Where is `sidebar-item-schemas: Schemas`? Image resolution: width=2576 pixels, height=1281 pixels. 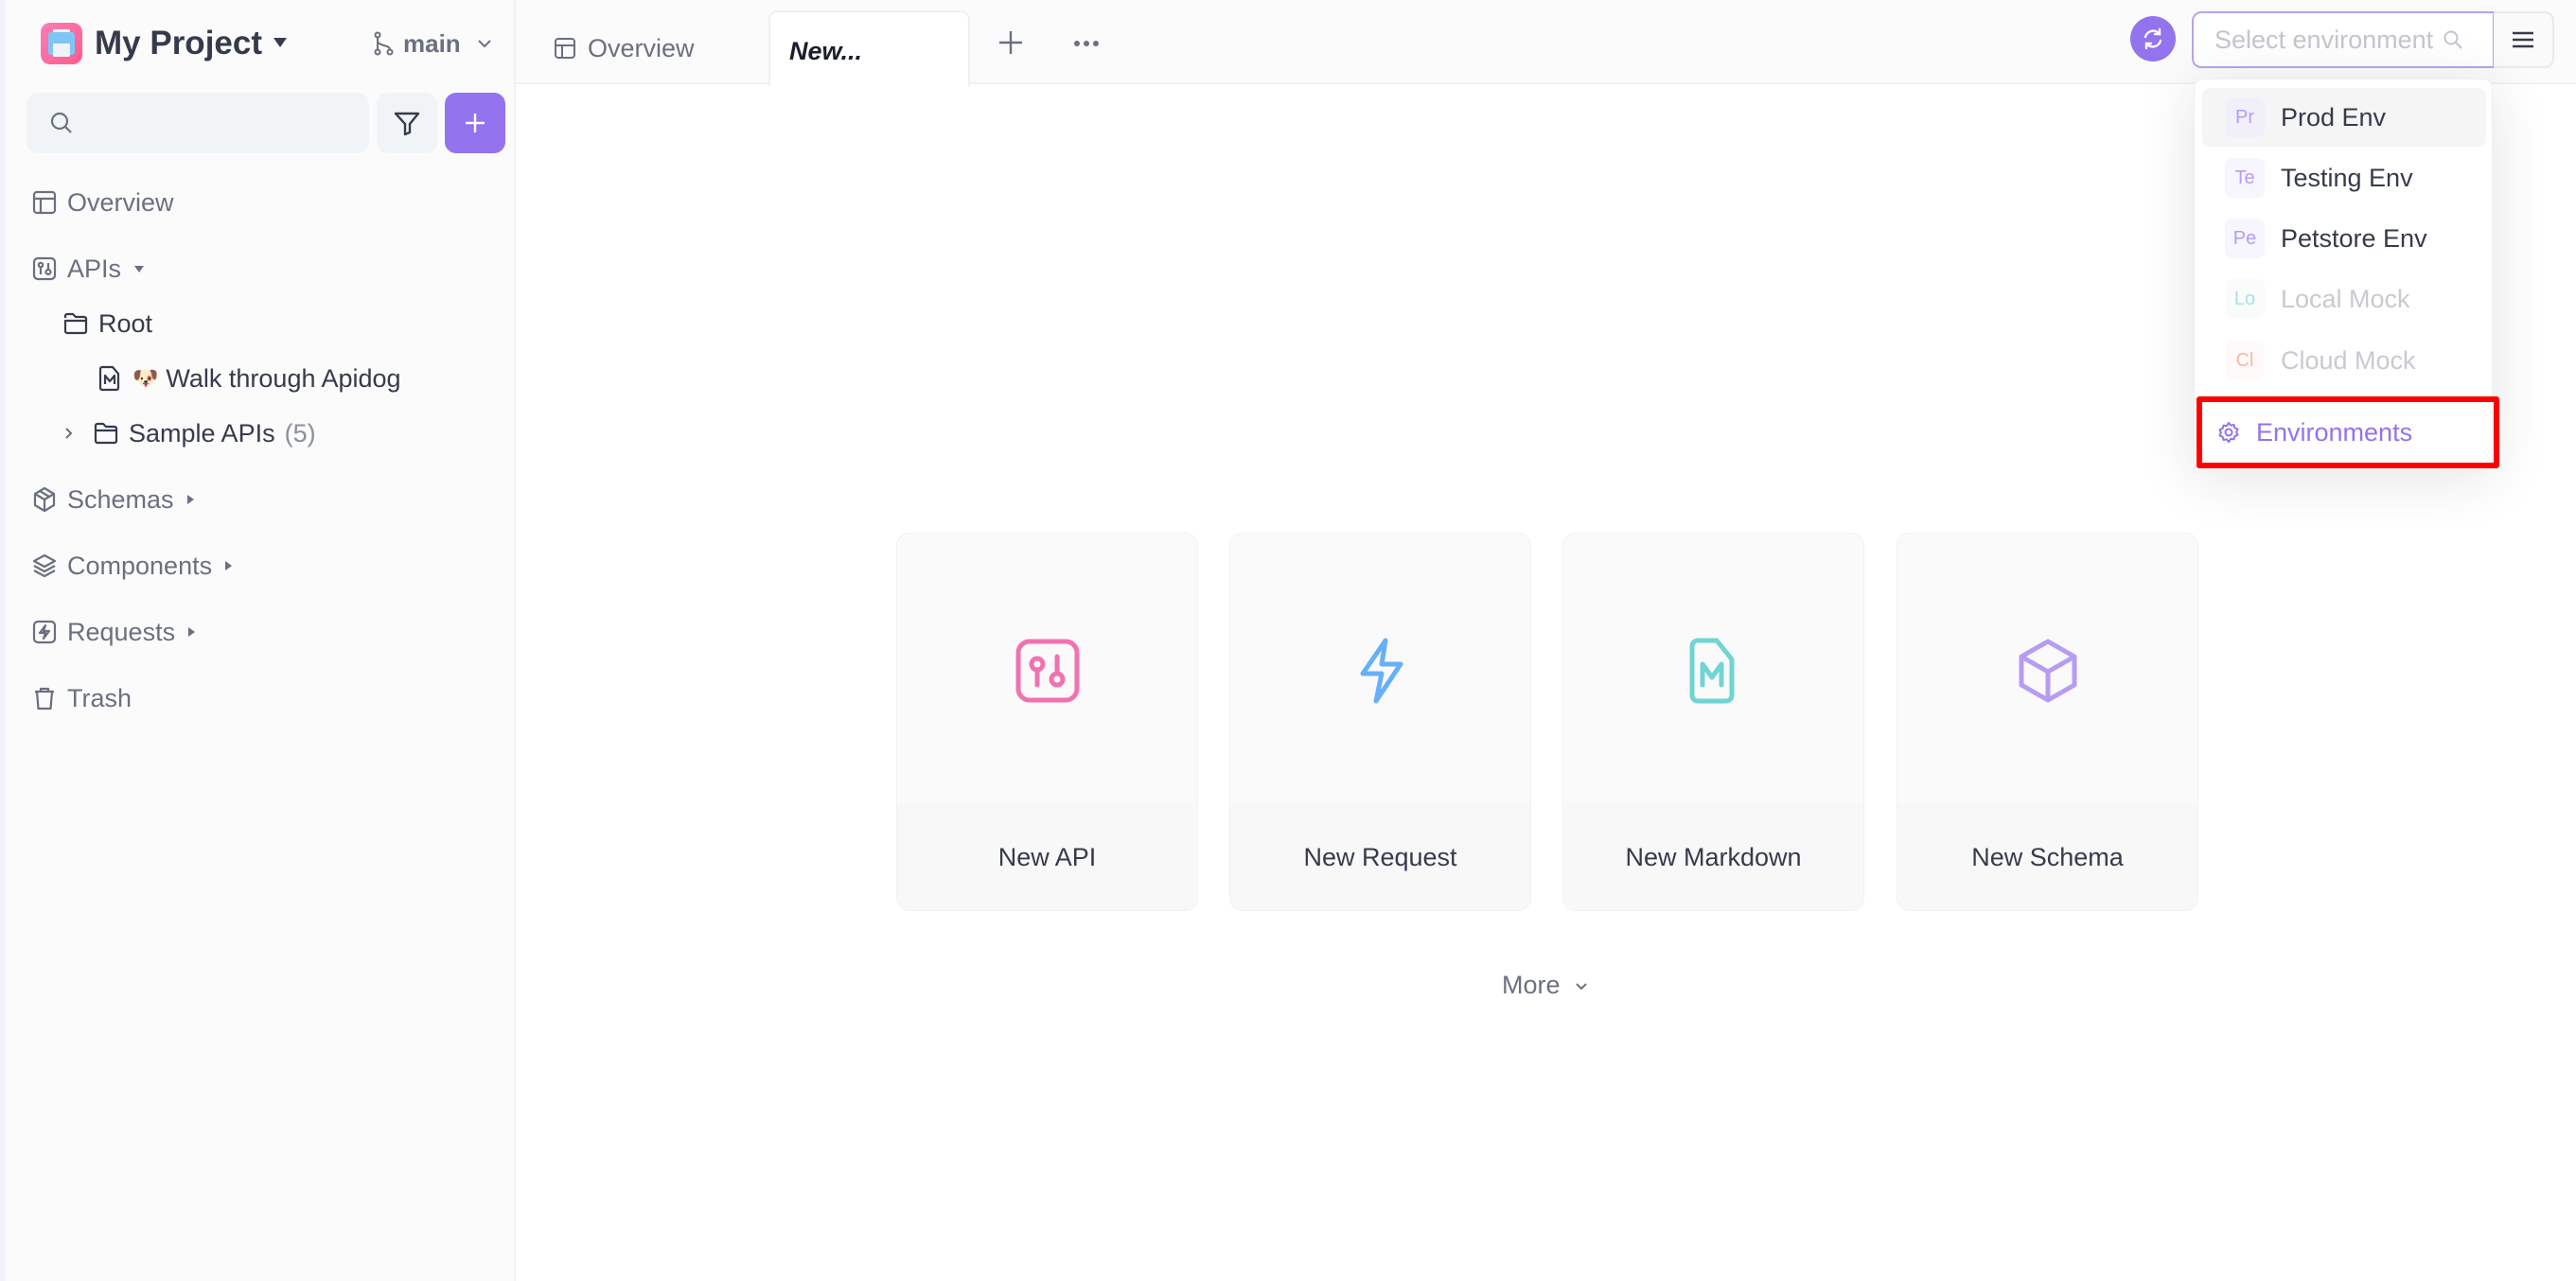 sidebar-item-schemas: Schemas is located at coordinates (112, 499).